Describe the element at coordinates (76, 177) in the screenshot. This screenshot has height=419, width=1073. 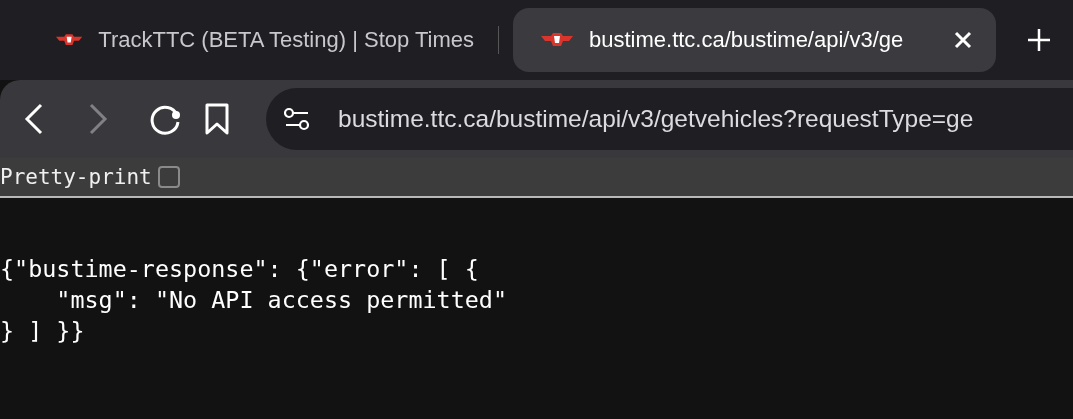
I see `pretty-print-label: Pretty-print` at that location.